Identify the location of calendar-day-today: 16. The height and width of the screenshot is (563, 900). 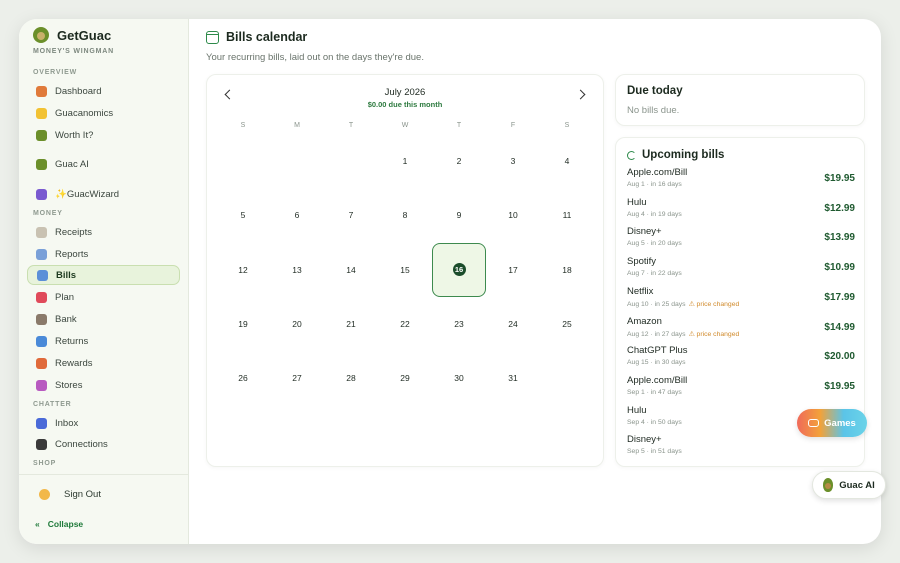
(459, 269).